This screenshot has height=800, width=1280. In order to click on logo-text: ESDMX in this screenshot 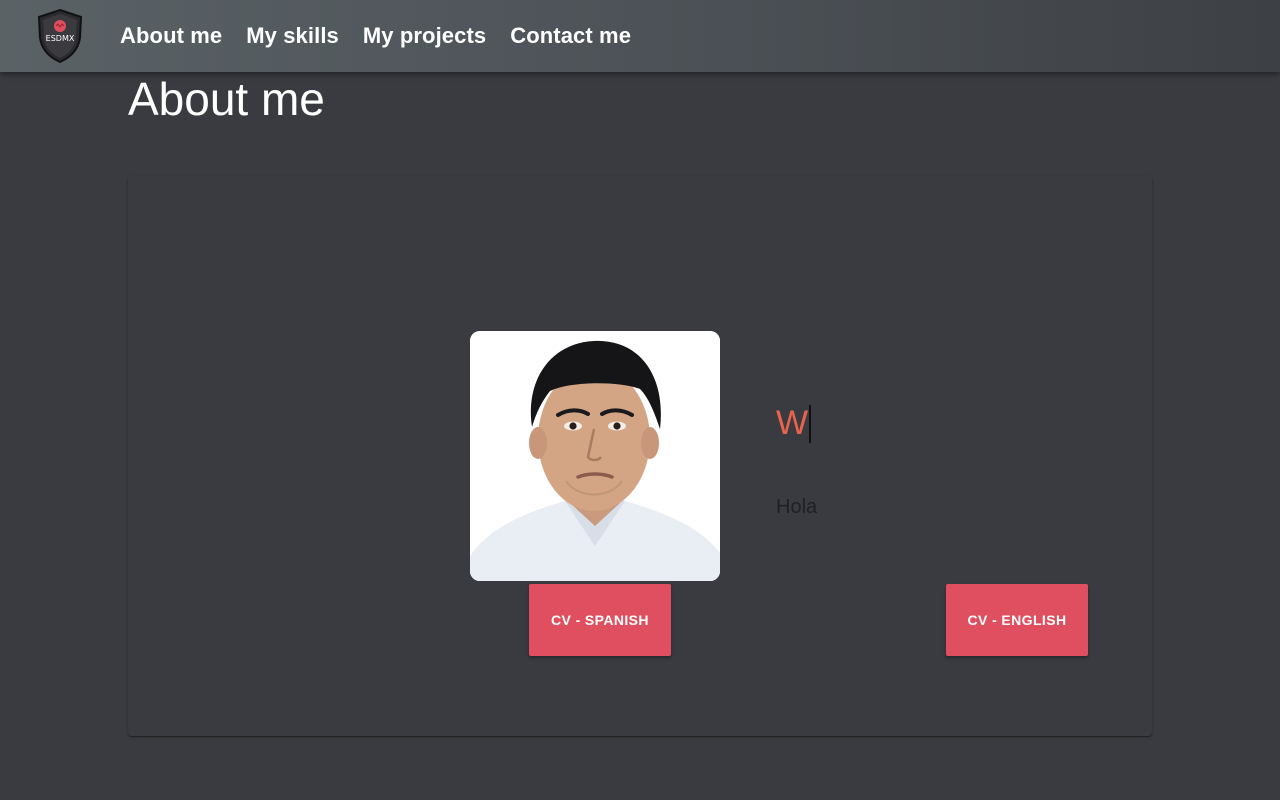, I will do `click(60, 38)`.